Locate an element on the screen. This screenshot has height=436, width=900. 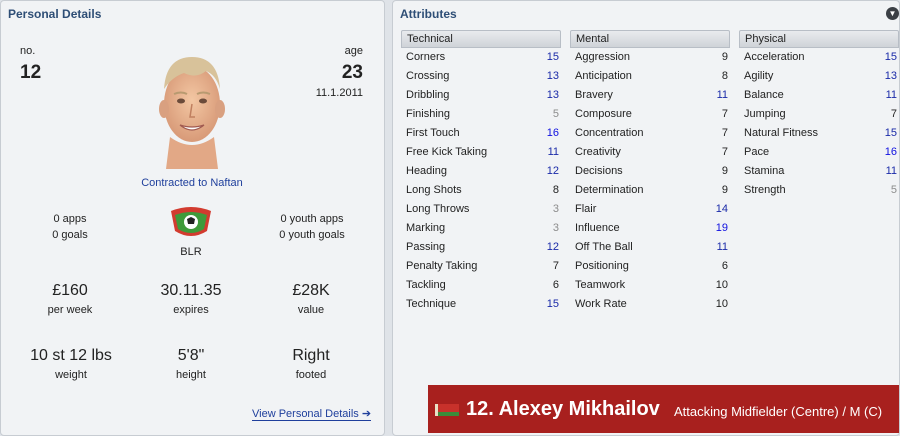
attribute-row: Determination 9 is located at coordinates (650, 190).